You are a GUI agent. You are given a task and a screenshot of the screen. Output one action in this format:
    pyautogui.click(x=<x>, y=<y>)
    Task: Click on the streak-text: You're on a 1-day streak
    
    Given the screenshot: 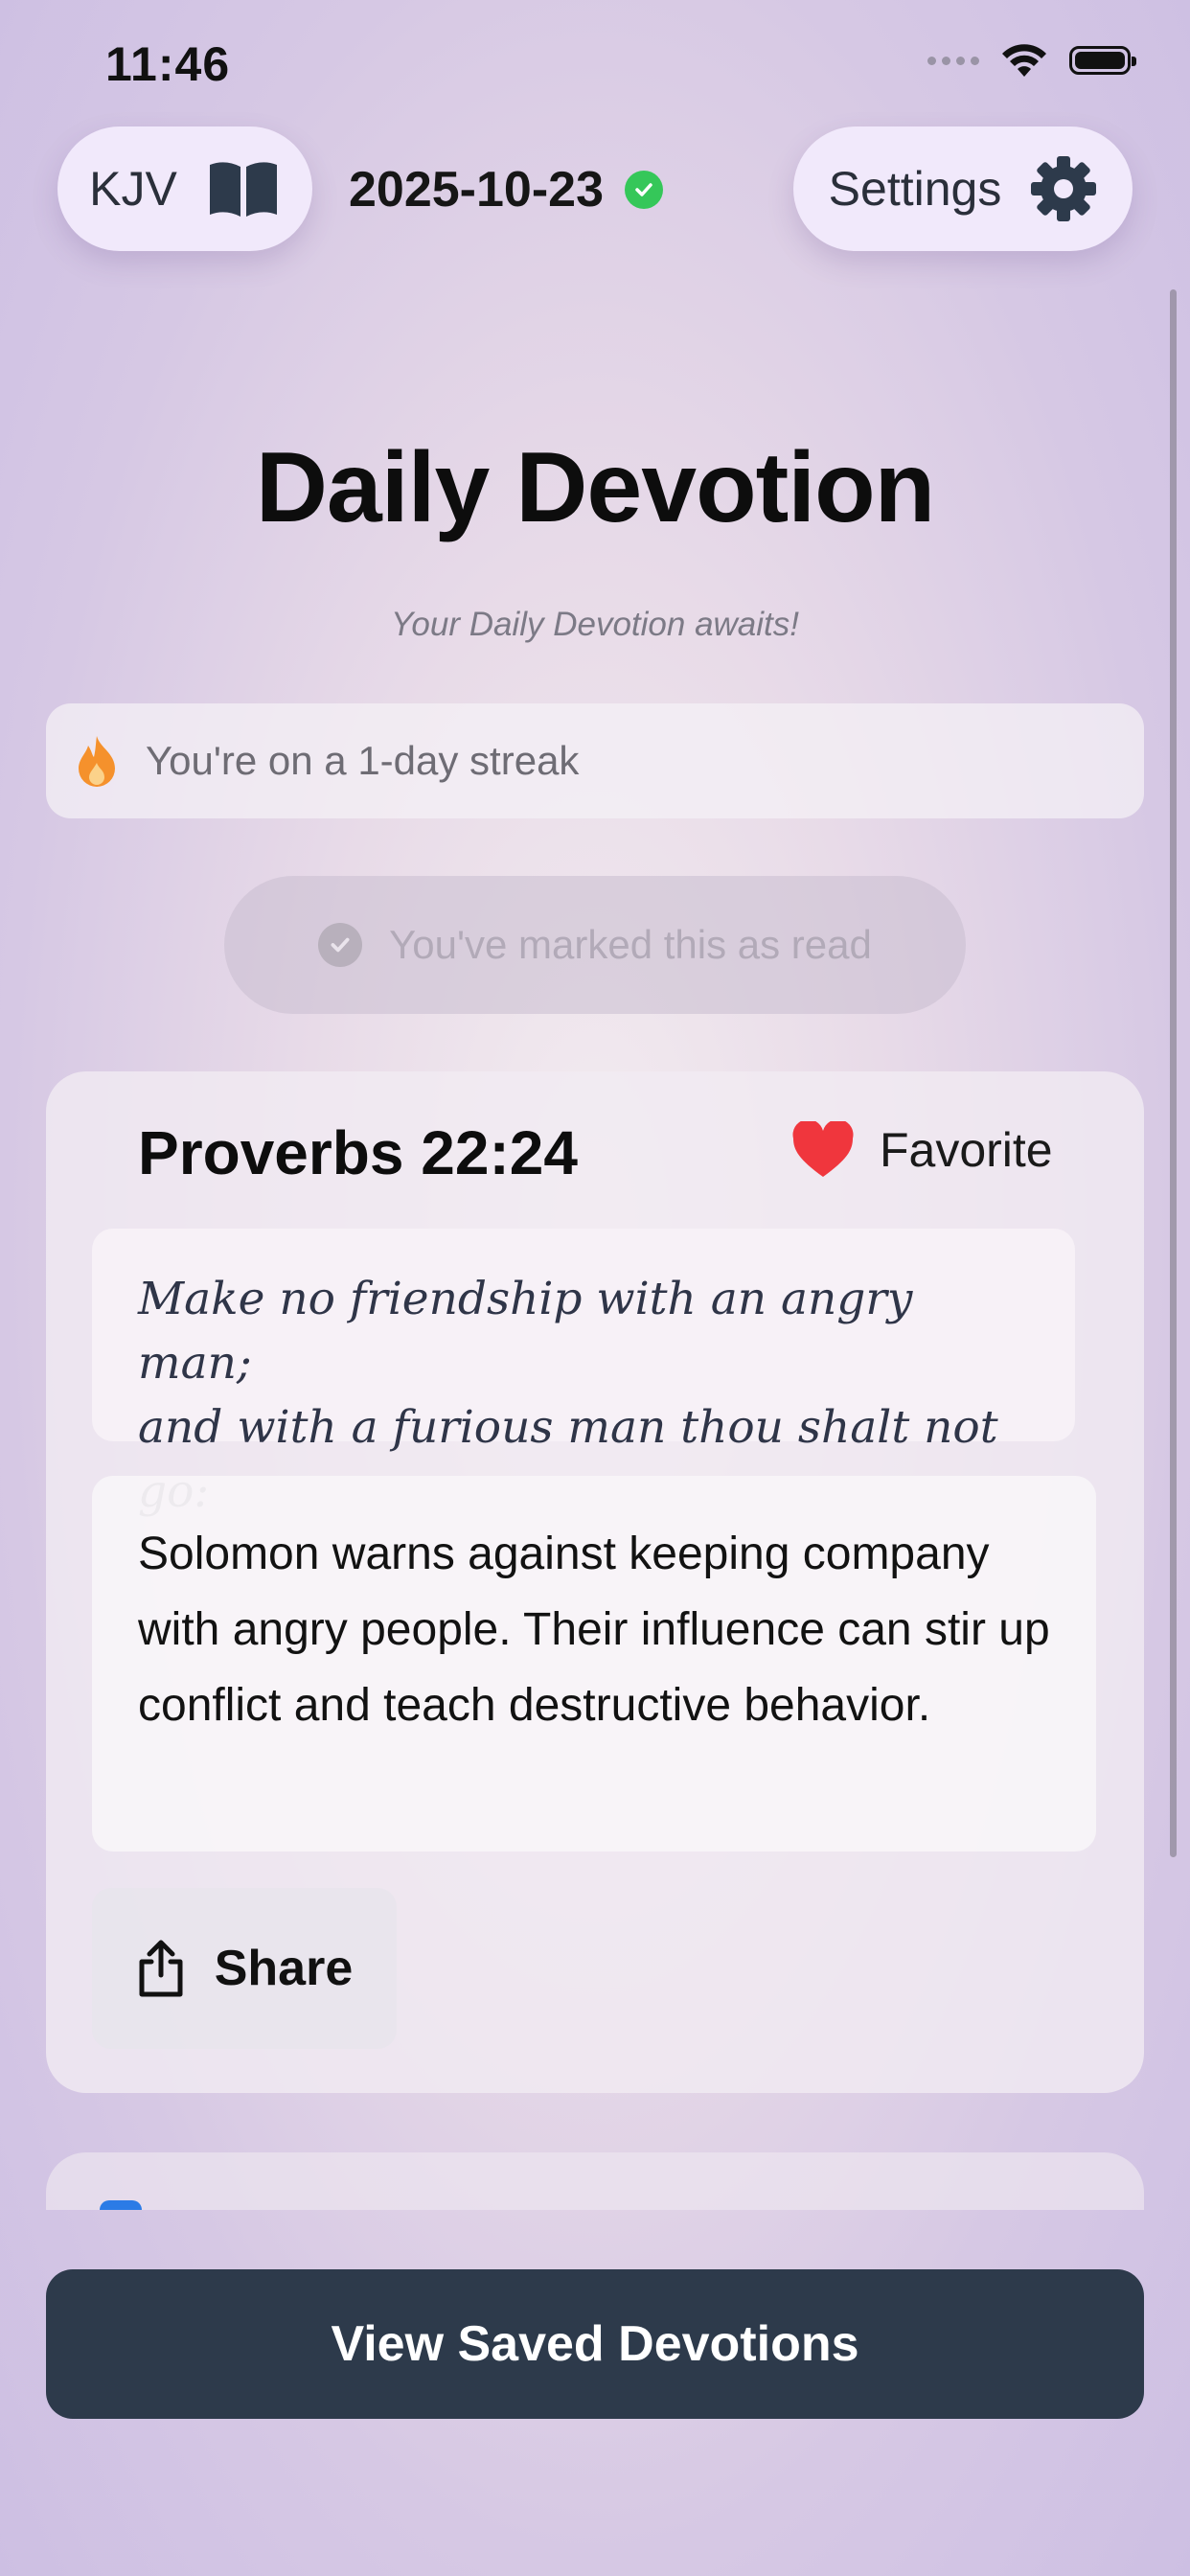 What is the action you would take?
    pyautogui.click(x=363, y=760)
    